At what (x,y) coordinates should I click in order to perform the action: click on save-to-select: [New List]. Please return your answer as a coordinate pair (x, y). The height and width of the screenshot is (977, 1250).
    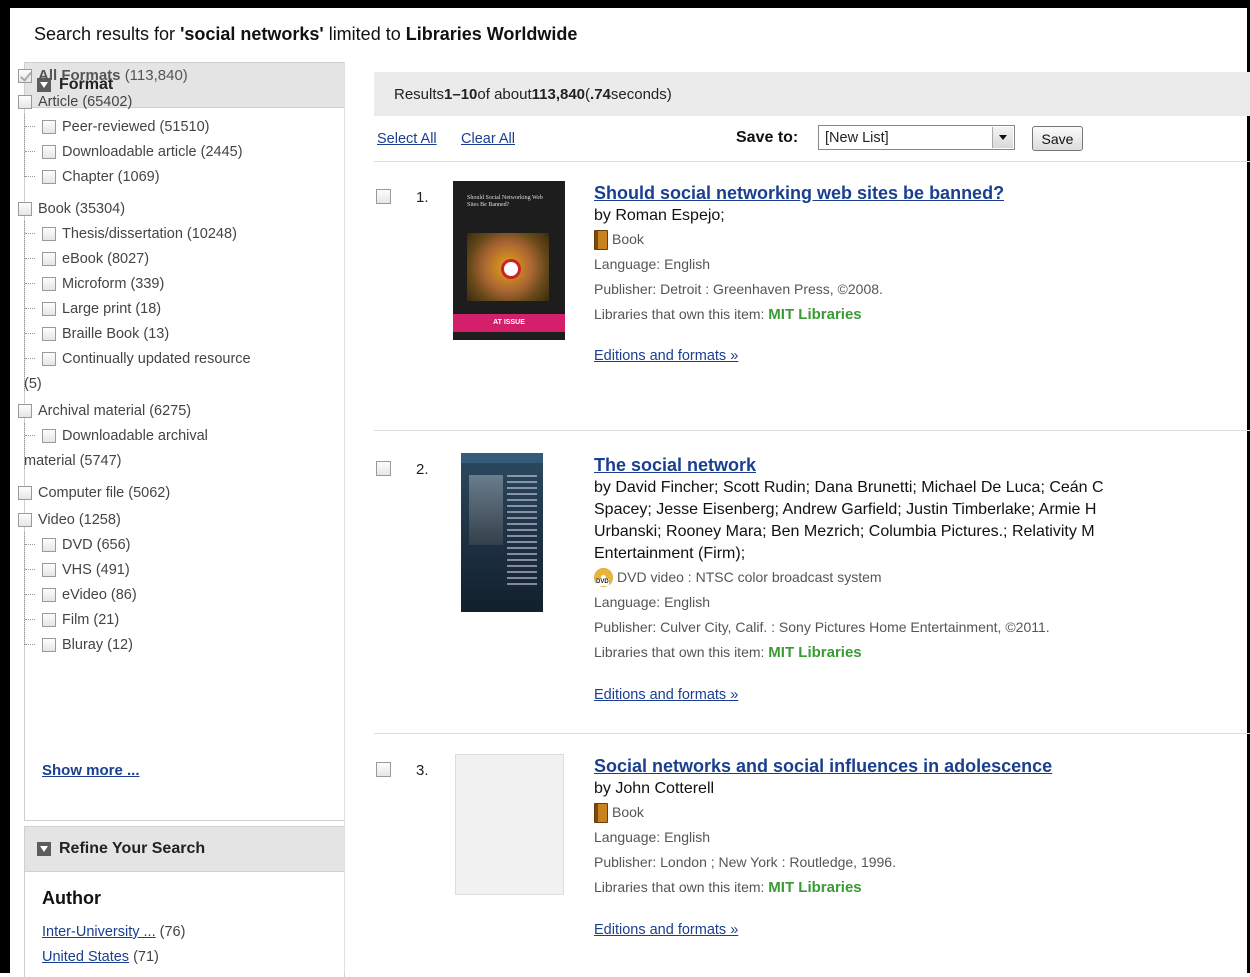
    Looking at the image, I should click on (916, 137).